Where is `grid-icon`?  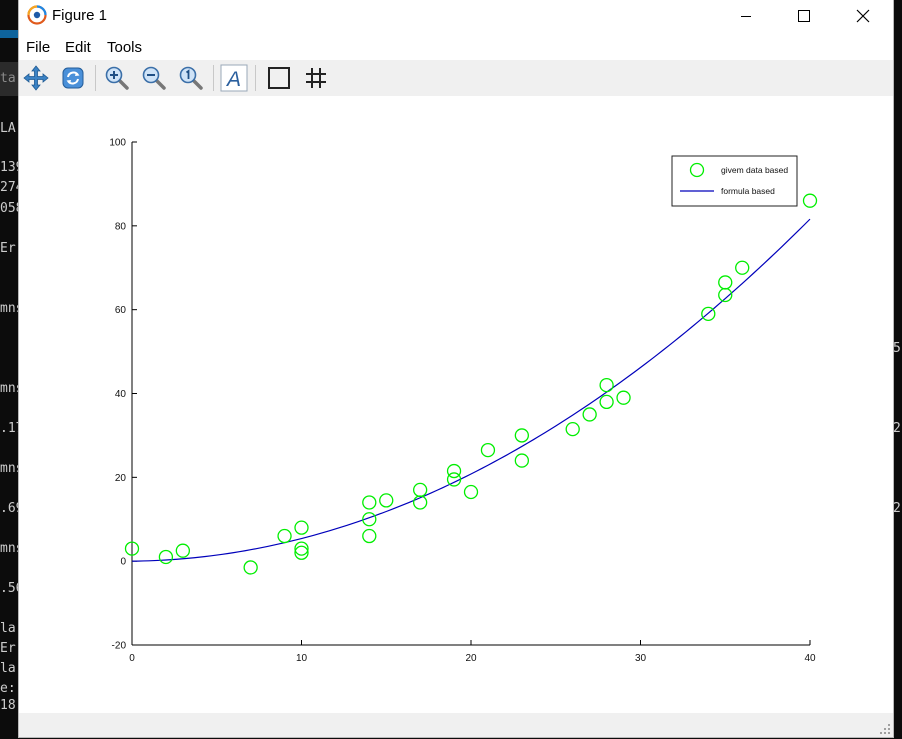
grid-icon is located at coordinates (316, 78).